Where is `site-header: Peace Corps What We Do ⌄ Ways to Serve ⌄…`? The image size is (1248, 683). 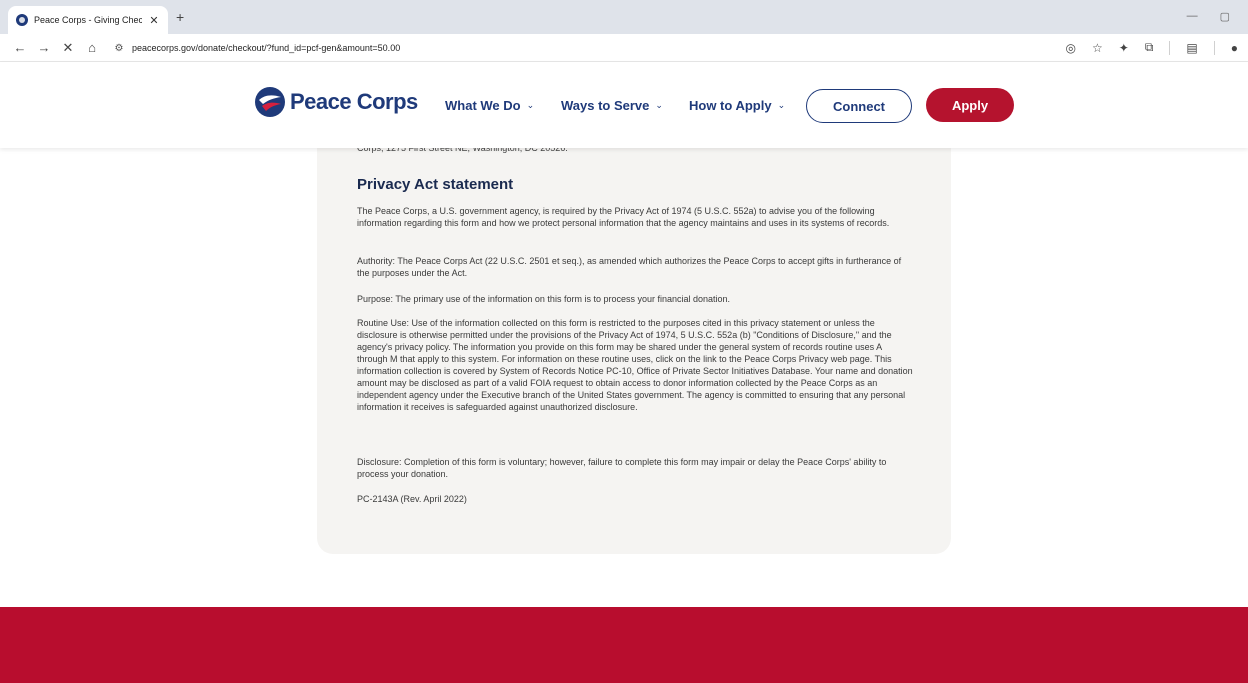 site-header: Peace Corps What We Do ⌄ Ways to Serve ⌄… is located at coordinates (624, 105).